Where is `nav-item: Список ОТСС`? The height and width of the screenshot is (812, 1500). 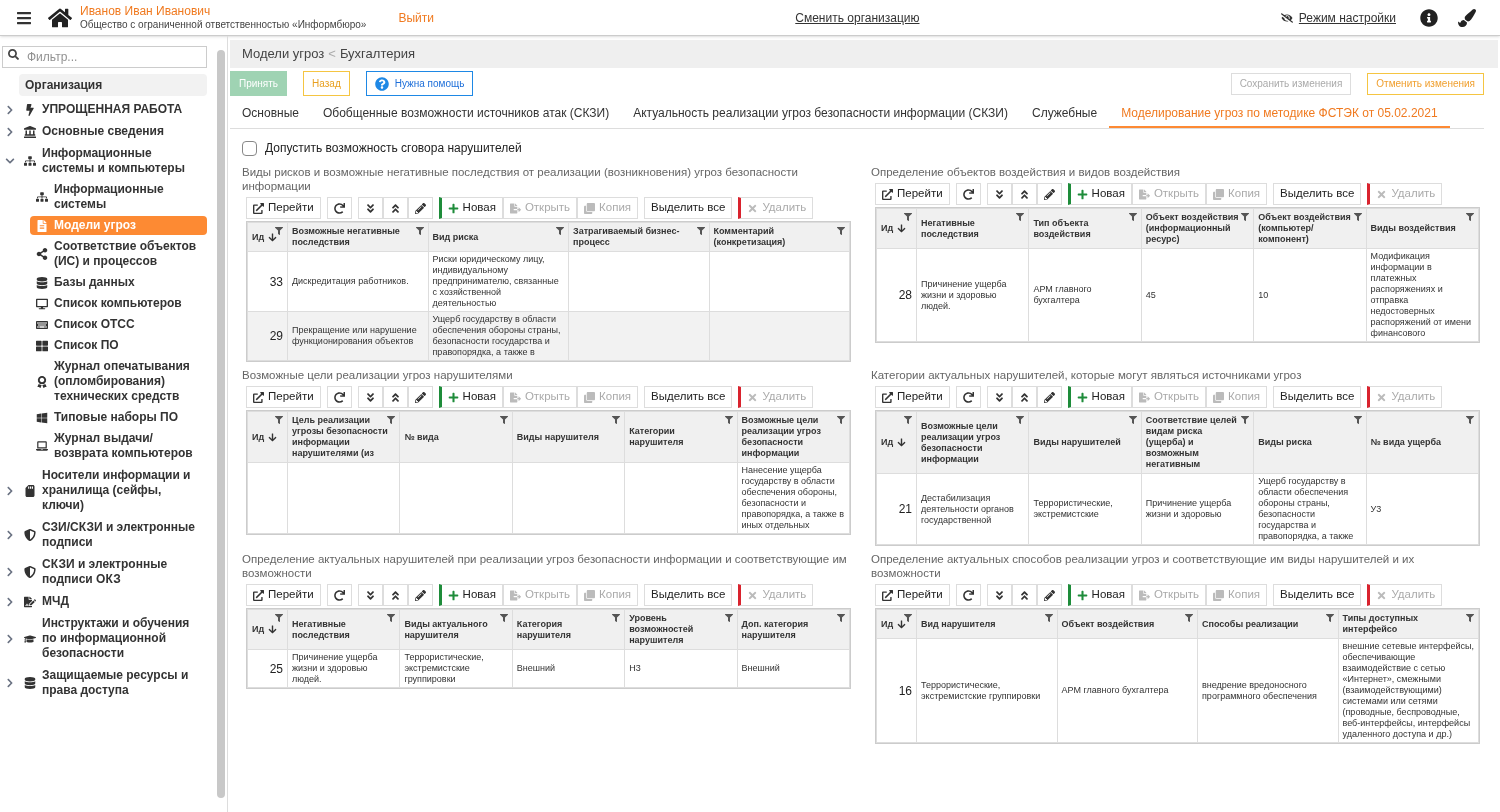 nav-item: Список ОТСС is located at coordinates (118, 324).